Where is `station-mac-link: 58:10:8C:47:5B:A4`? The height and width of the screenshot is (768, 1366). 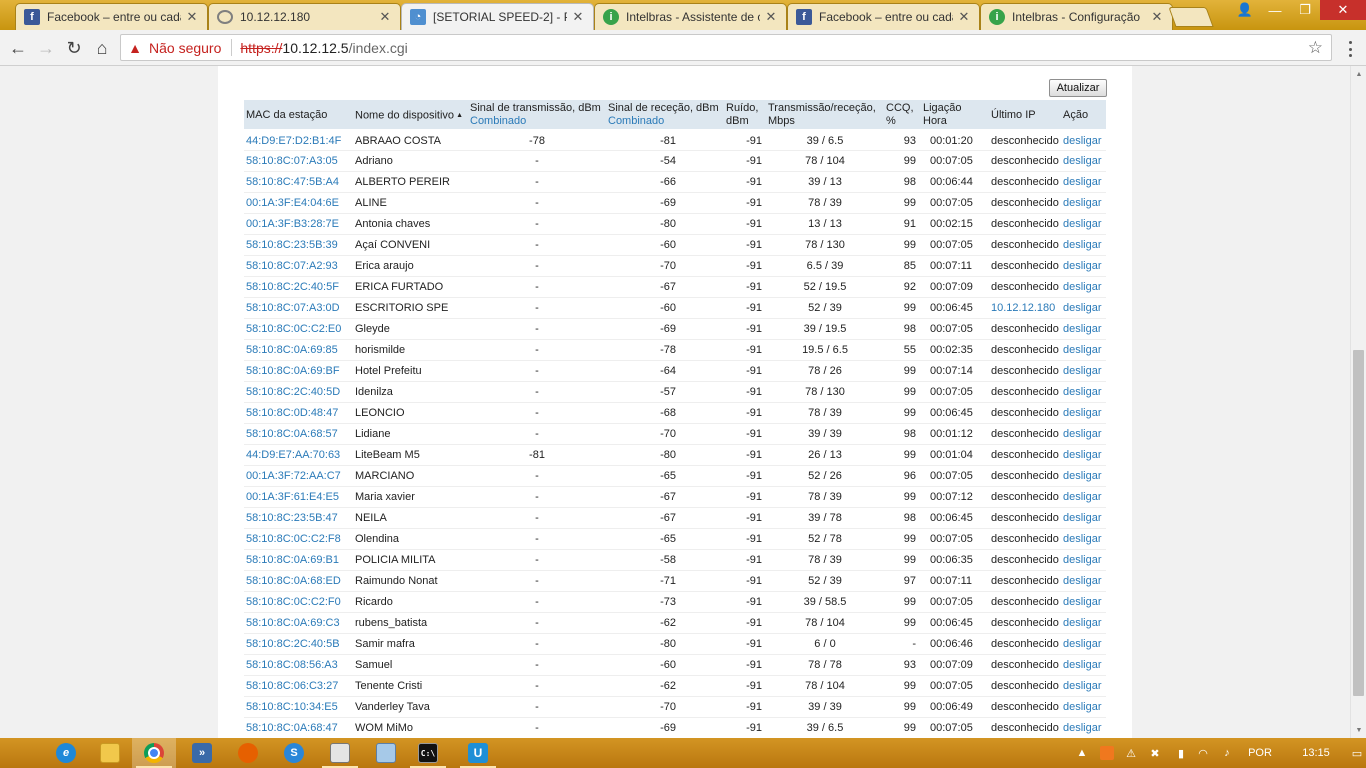
station-mac-link: 58:10:8C:47:5B:A4 is located at coordinates (298, 182).